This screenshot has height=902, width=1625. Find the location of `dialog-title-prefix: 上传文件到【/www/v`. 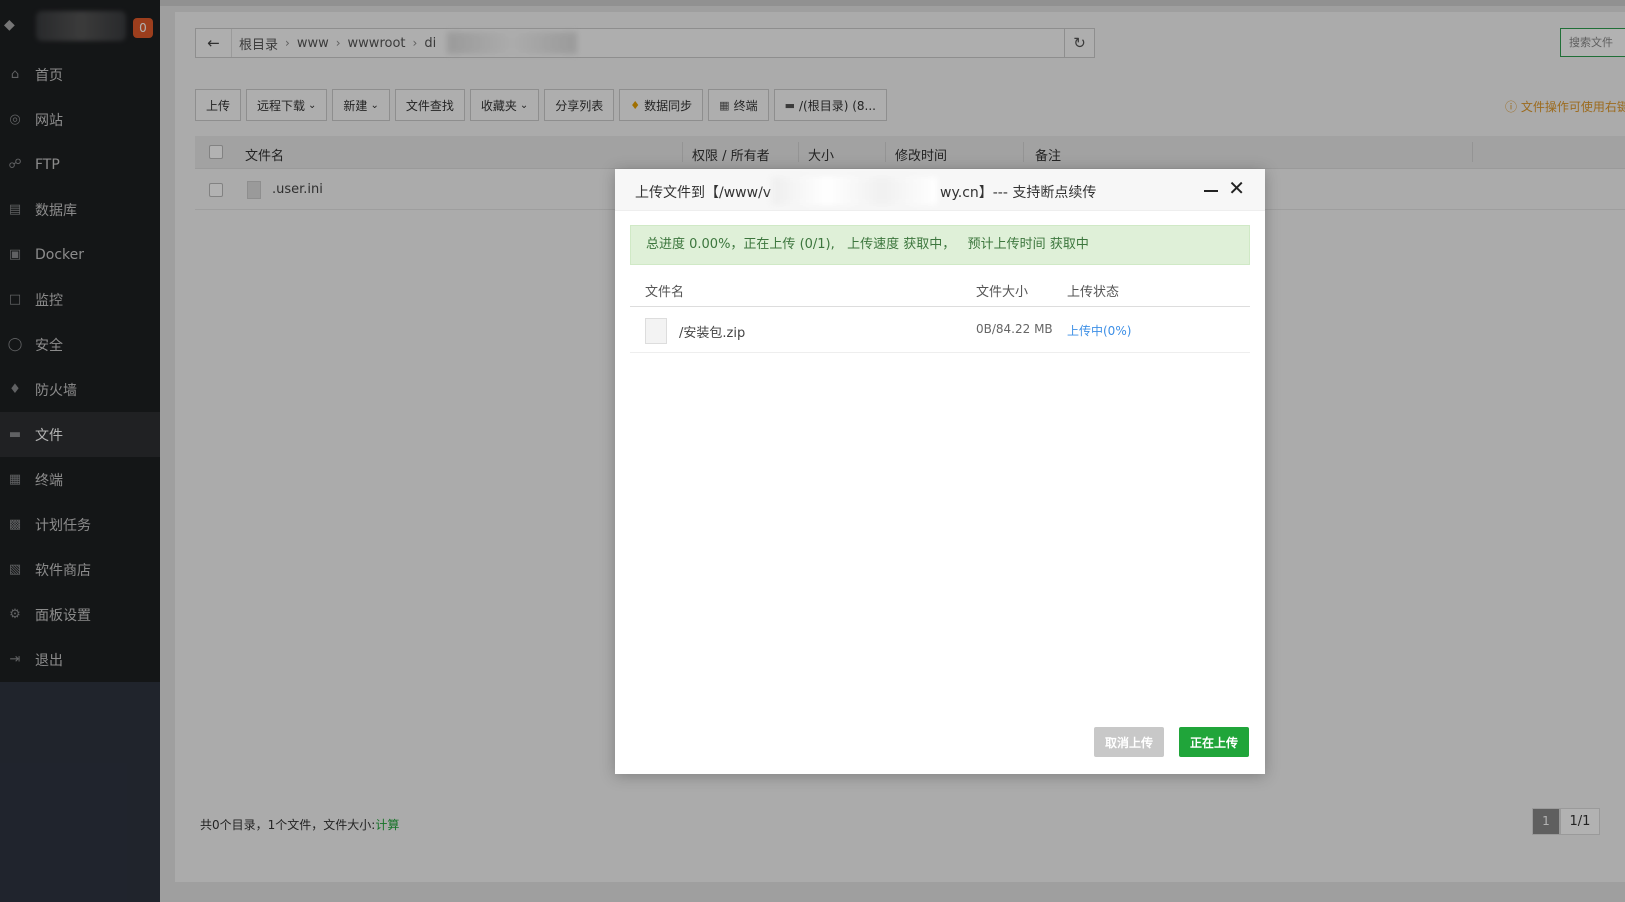

dialog-title-prefix: 上传文件到【/www/v is located at coordinates (703, 193).